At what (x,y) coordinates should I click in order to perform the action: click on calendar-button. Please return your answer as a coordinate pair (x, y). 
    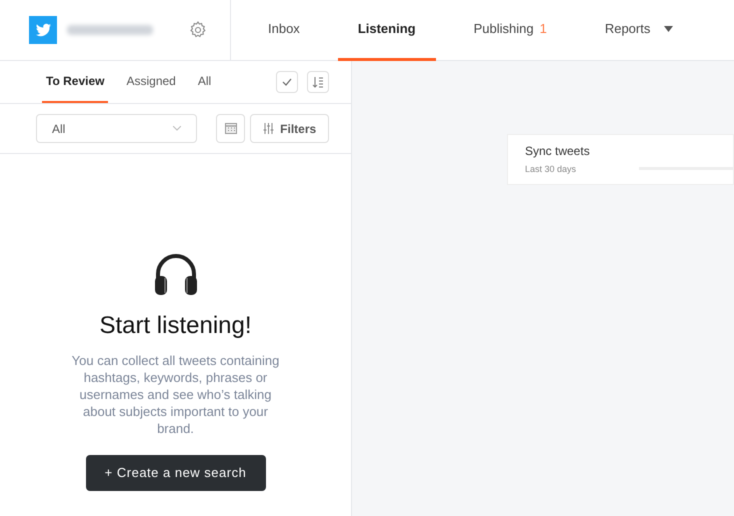
    Looking at the image, I should click on (231, 128).